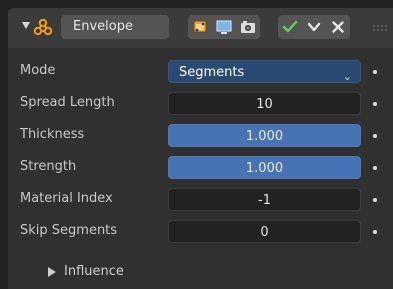  What do you see at coordinates (94, 272) in the screenshot?
I see `influence-subpanel-header: Influence` at bounding box center [94, 272].